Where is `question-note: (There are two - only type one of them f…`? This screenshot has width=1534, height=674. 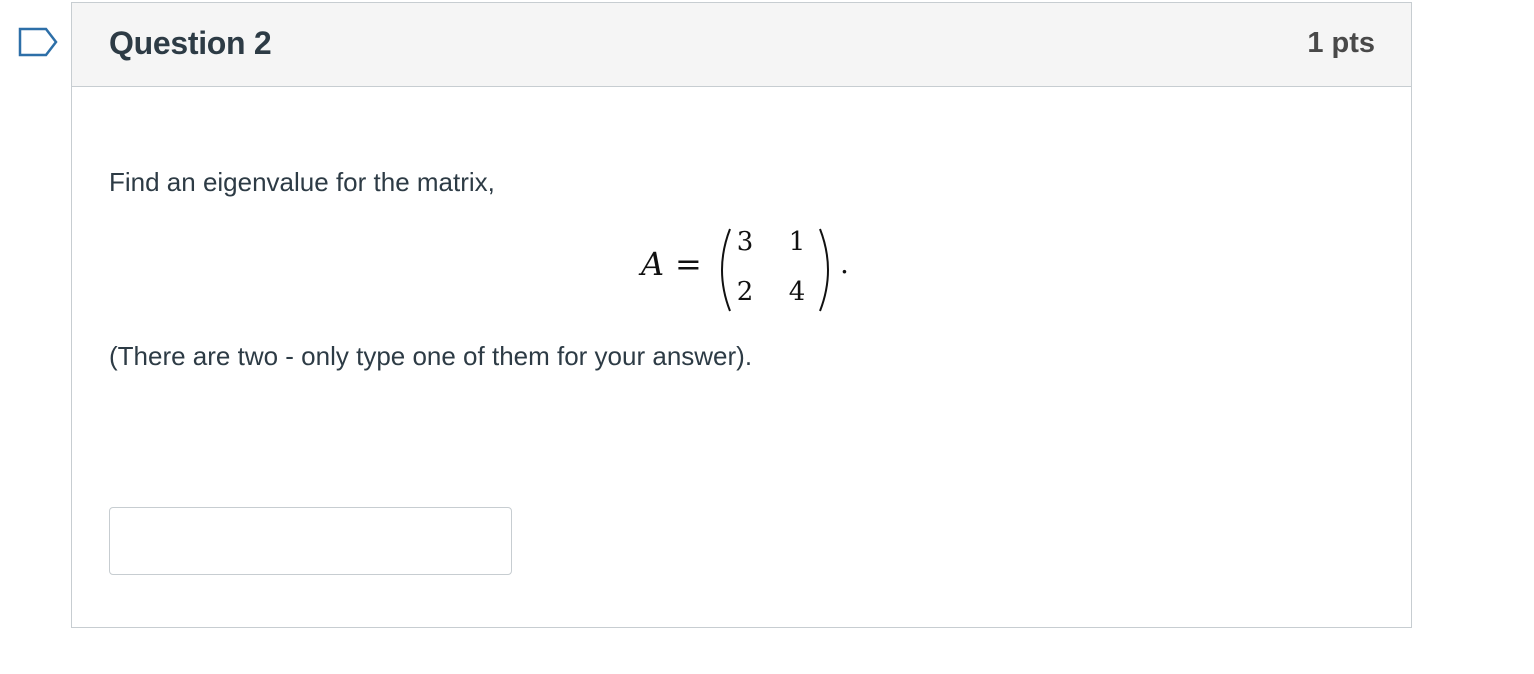 question-note: (There are two - only type one of them f… is located at coordinates (431, 356).